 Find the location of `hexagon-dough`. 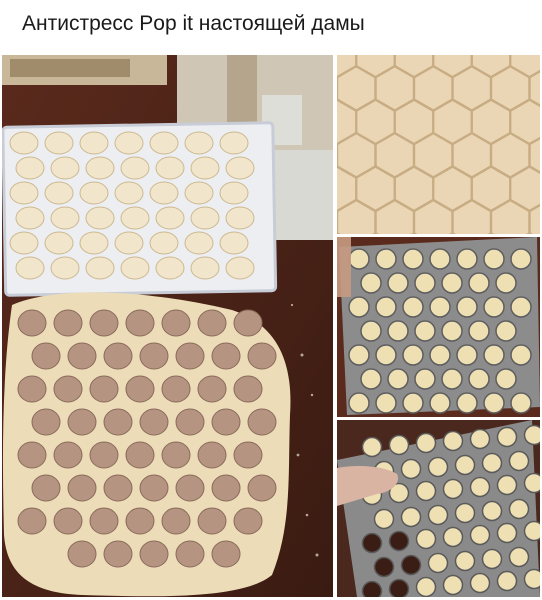

hexagon-dough is located at coordinates (438, 144).